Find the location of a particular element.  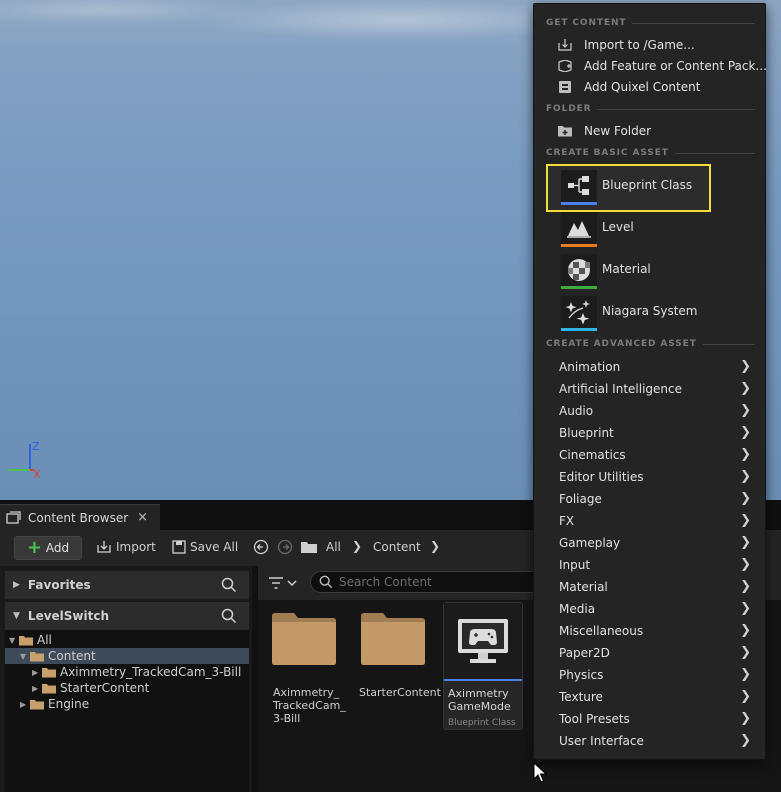

submenu-tool-presets: Tool Presets ❯ is located at coordinates (659, 719).